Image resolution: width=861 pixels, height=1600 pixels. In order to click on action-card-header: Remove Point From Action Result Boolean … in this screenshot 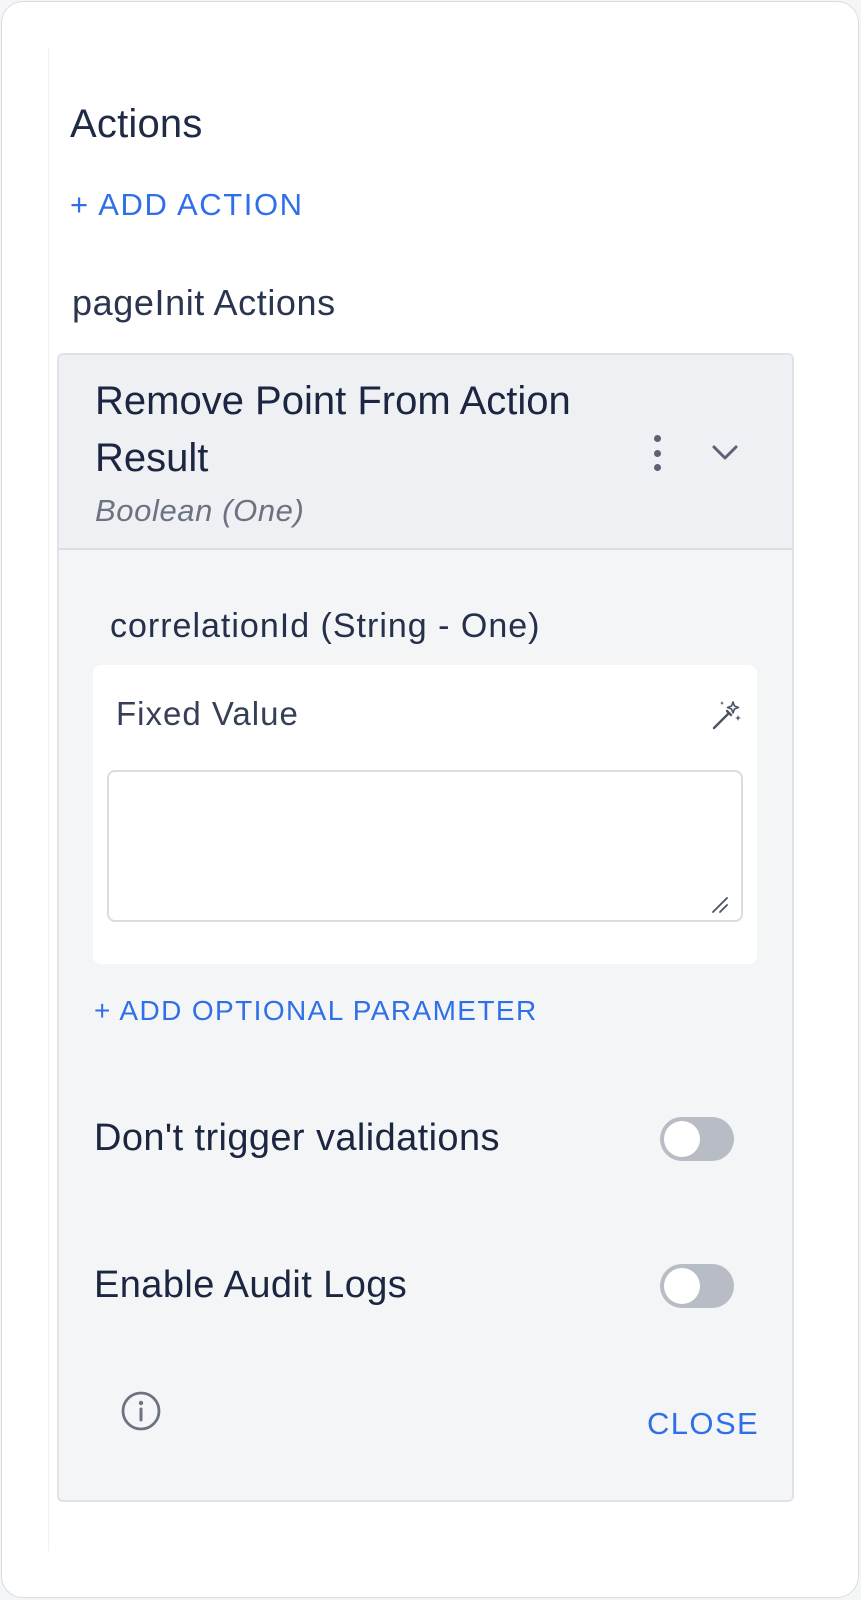, I will do `click(425, 452)`.